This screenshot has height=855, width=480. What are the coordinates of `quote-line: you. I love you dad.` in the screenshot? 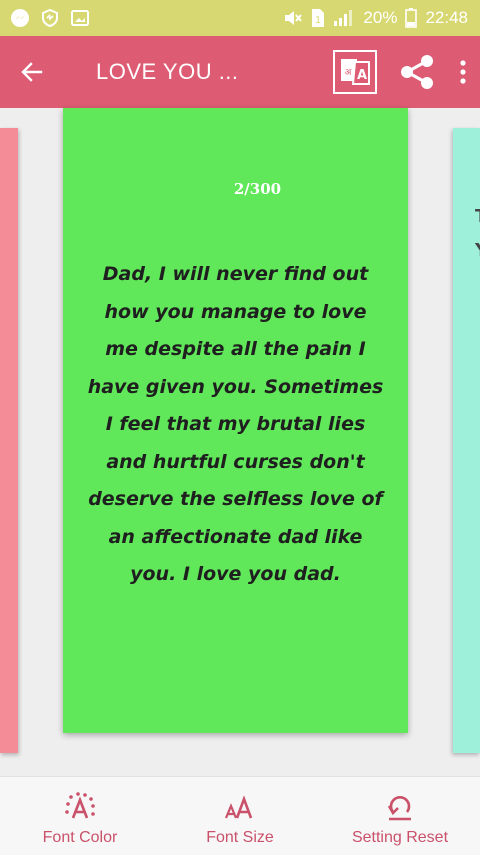 It's located at (235, 574).